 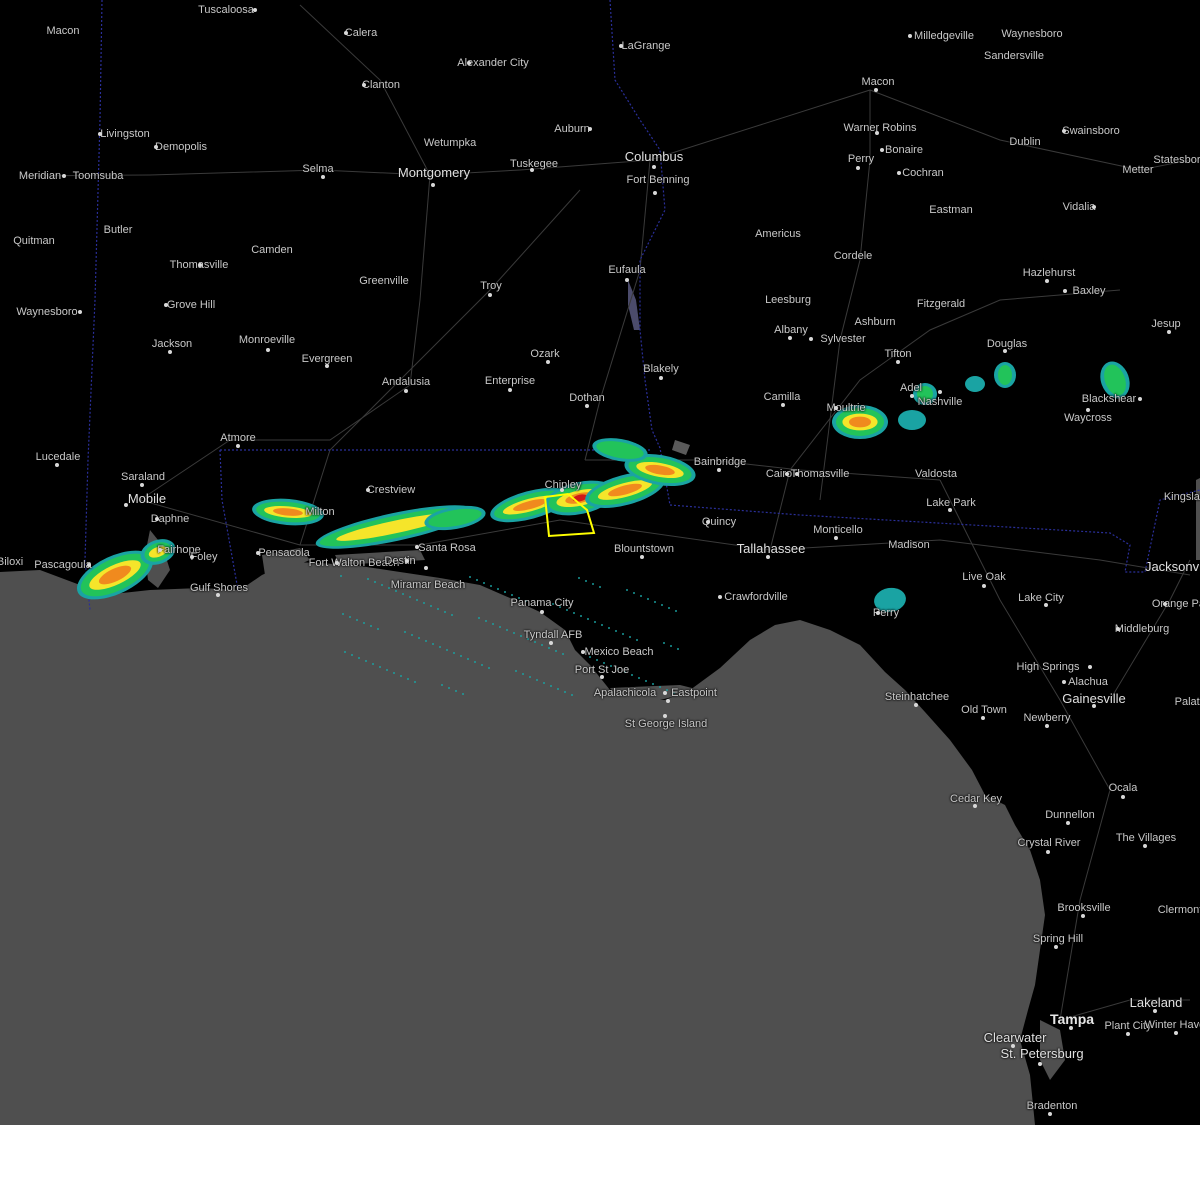 I want to click on city-label: Winter Haven, so click(x=1172, y=1025).